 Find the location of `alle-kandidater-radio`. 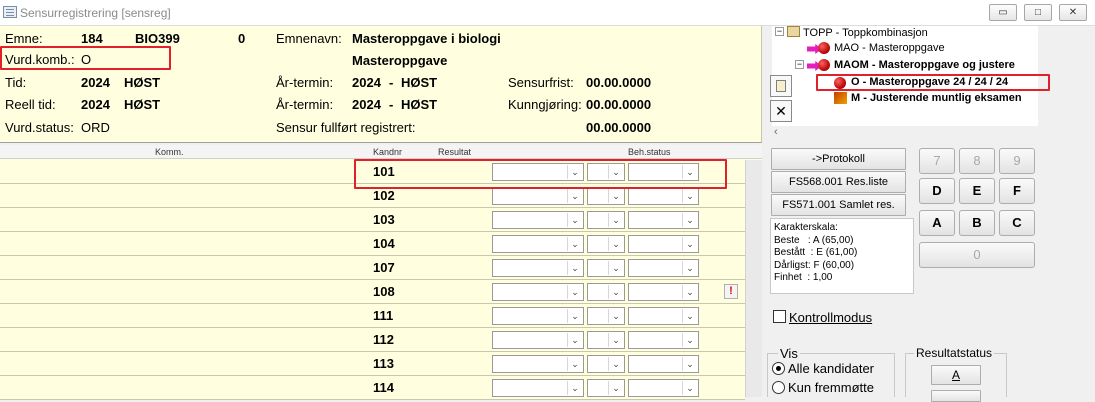

alle-kandidater-radio is located at coordinates (778, 368).